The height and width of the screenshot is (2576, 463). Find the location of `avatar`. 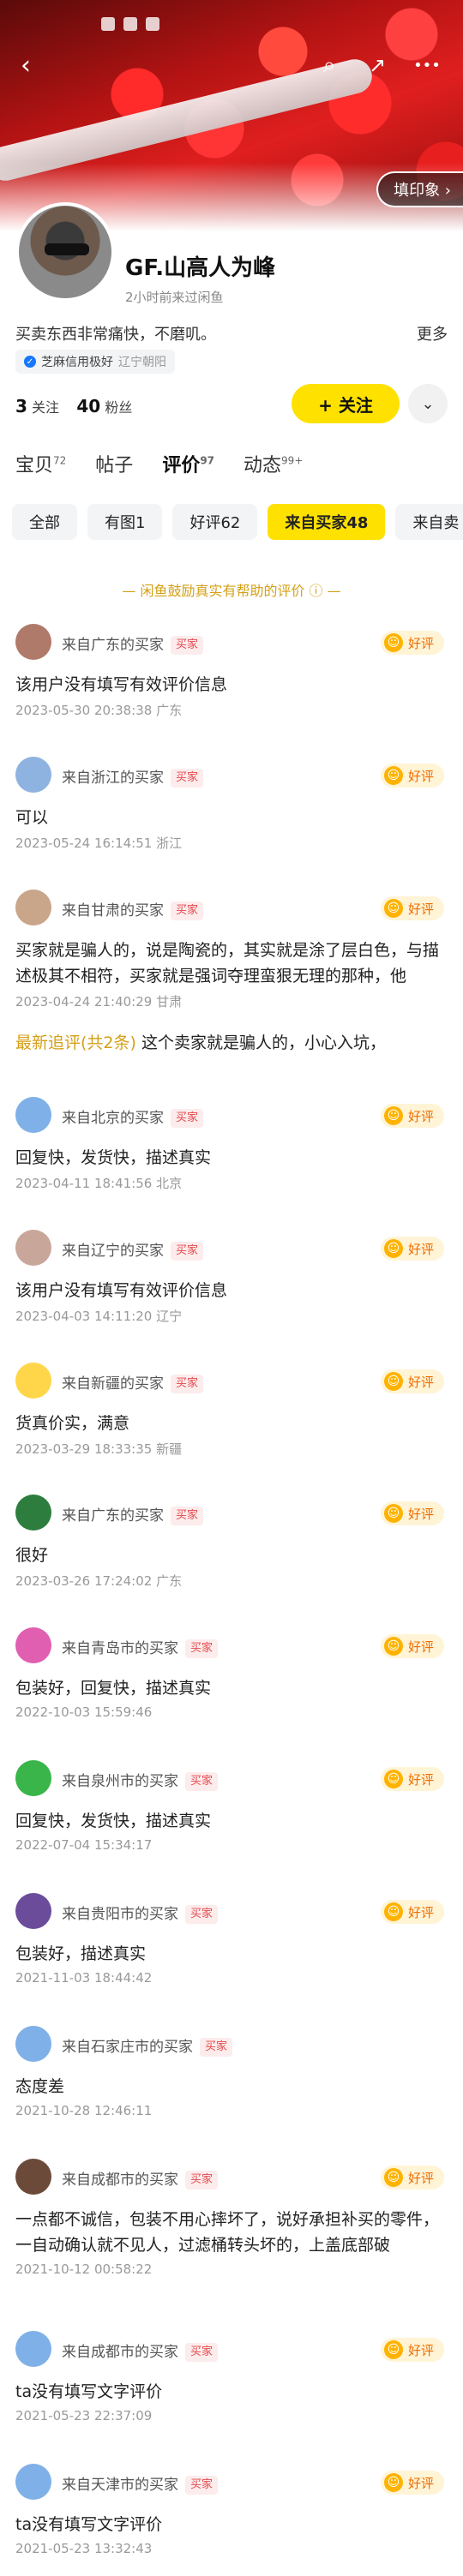

avatar is located at coordinates (65, 252).